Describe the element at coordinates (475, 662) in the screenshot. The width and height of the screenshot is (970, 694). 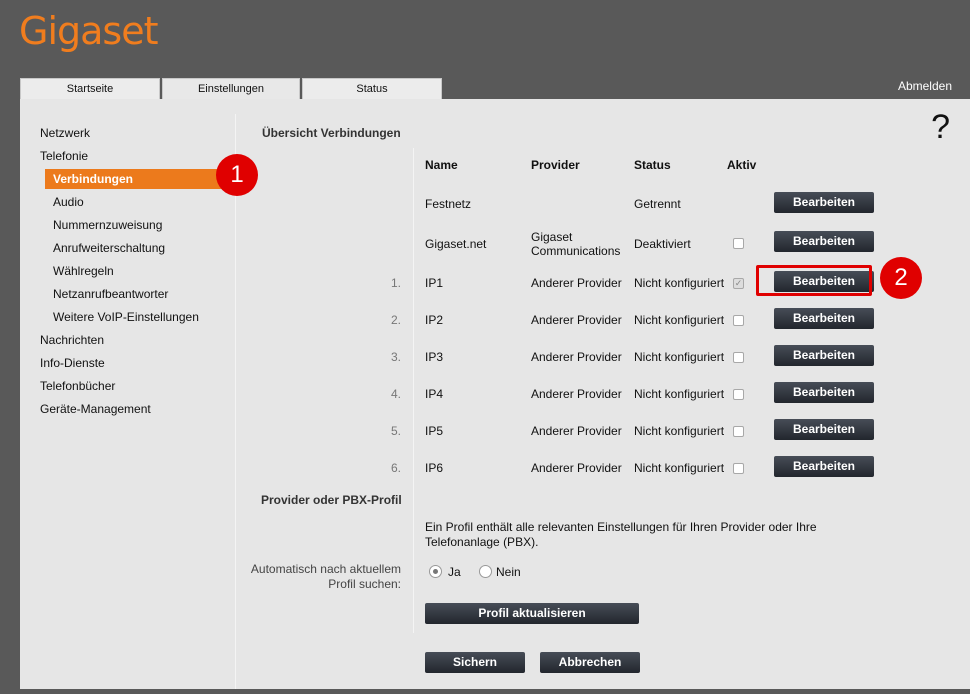
I see `save-button: Sichern` at that location.